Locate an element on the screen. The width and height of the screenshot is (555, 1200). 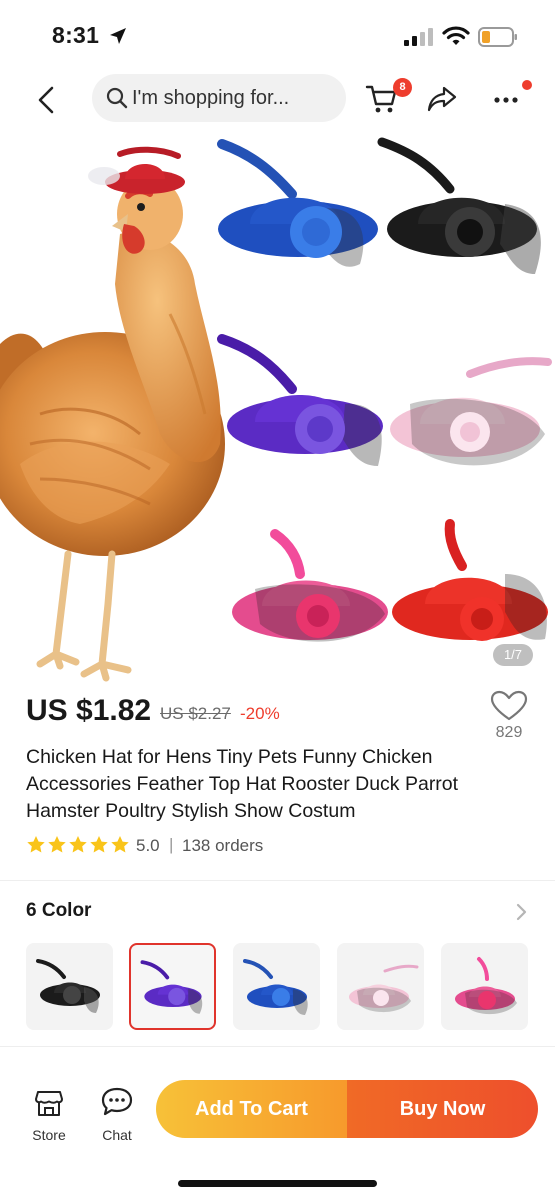
location-arrow-icon is located at coordinates (118, 36).